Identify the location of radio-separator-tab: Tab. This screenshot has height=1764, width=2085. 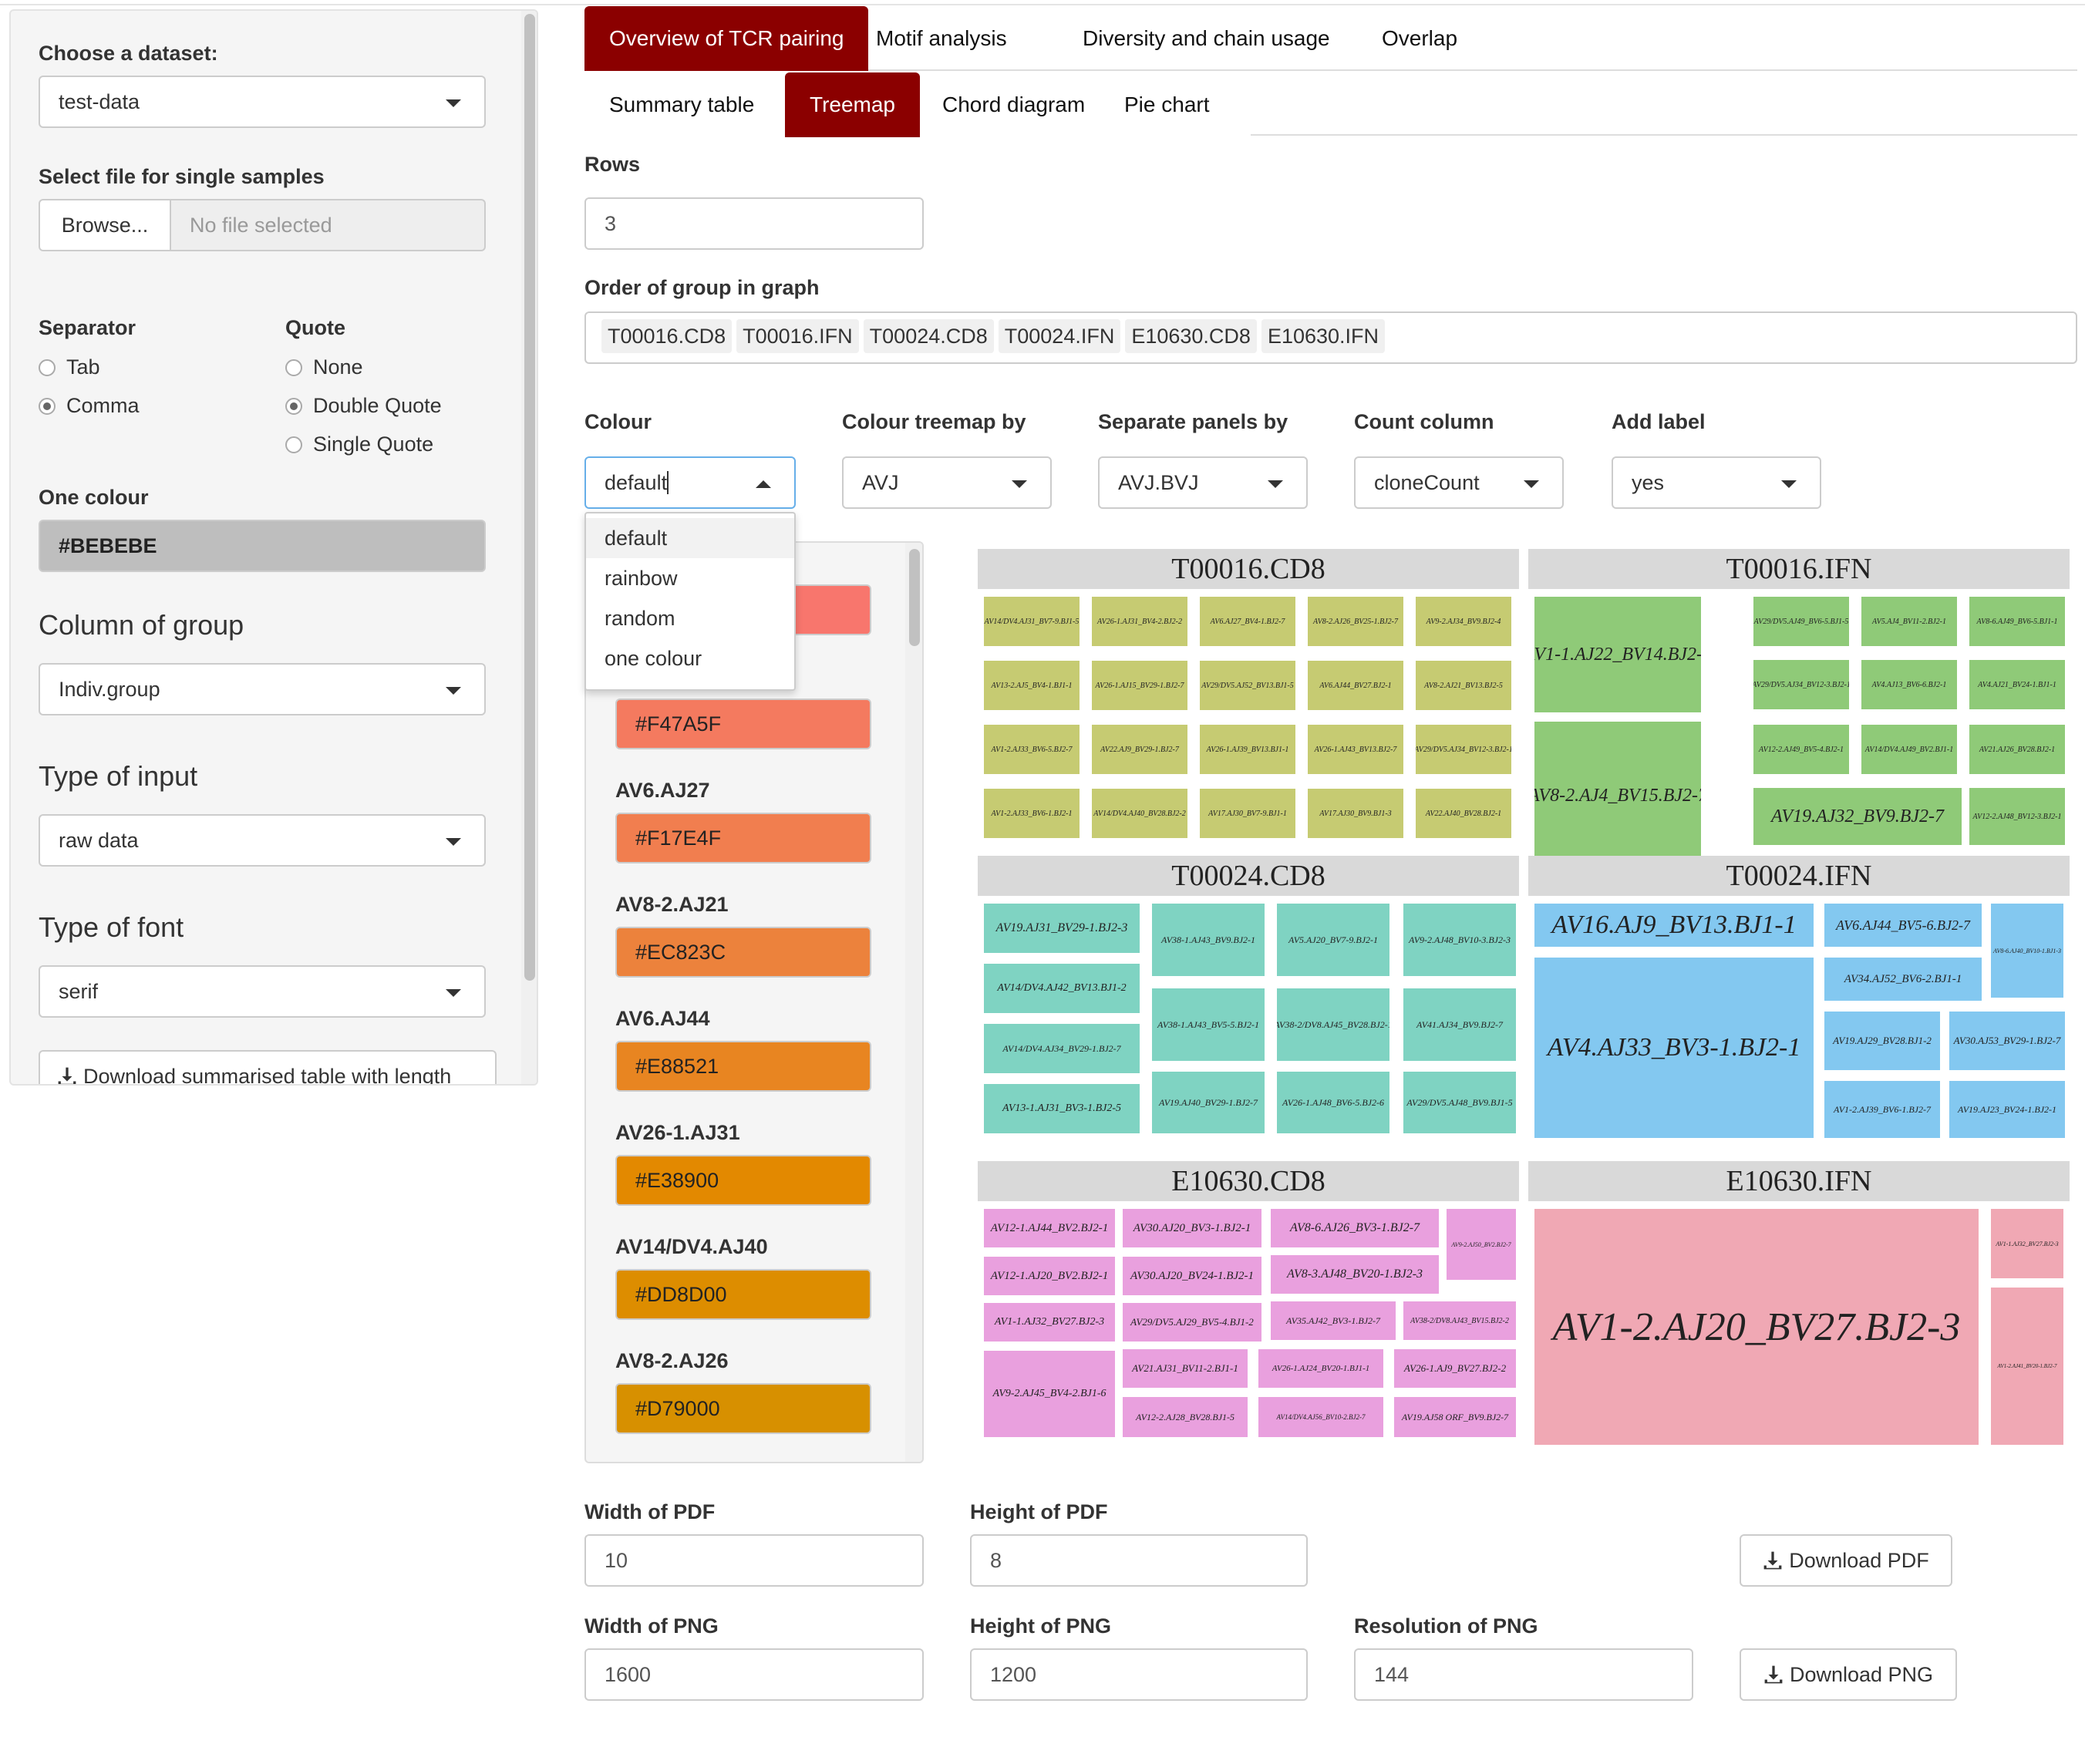
(69, 367).